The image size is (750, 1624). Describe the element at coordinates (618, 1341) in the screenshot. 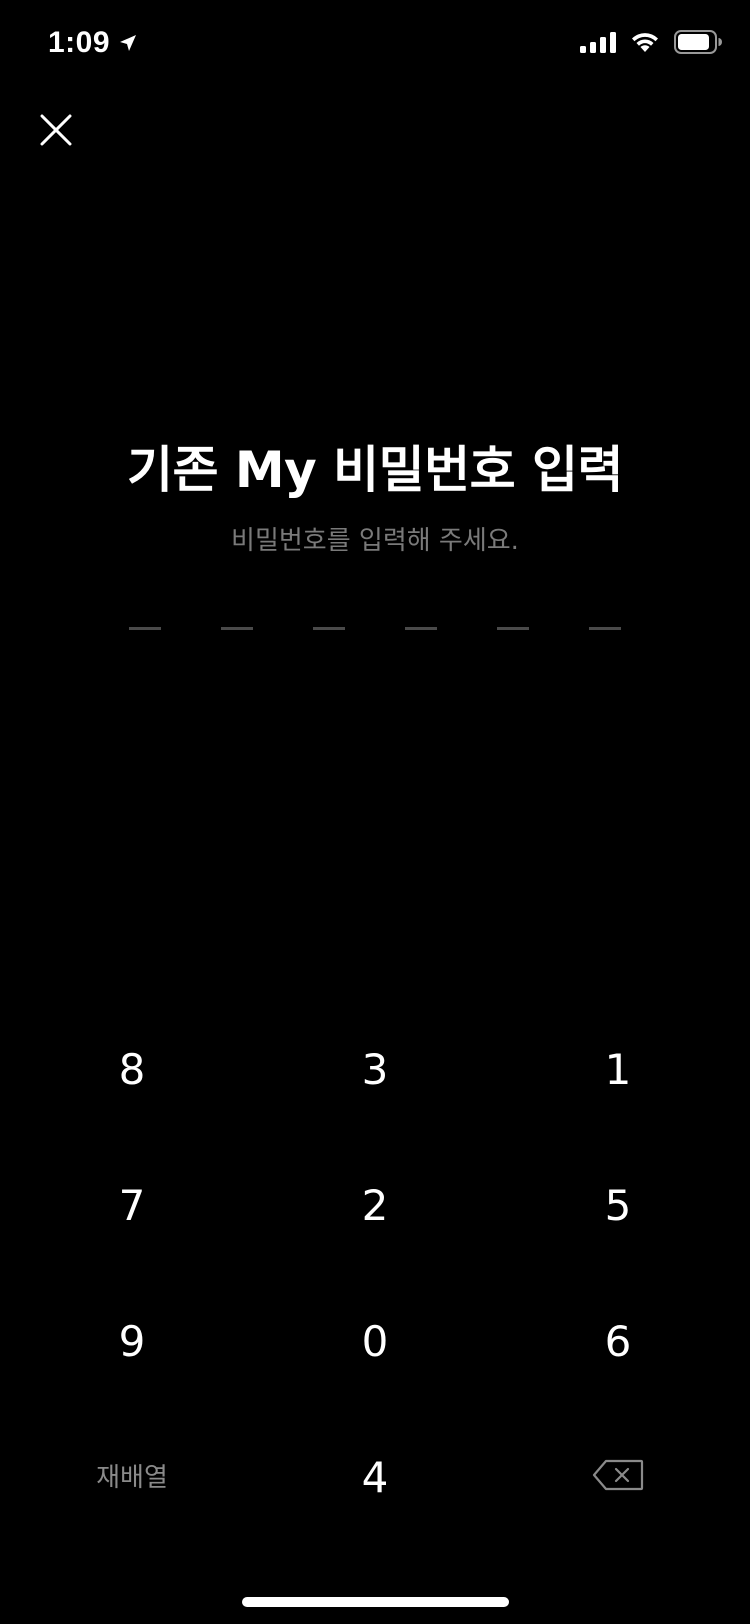

I see `keypad-key: 6` at that location.